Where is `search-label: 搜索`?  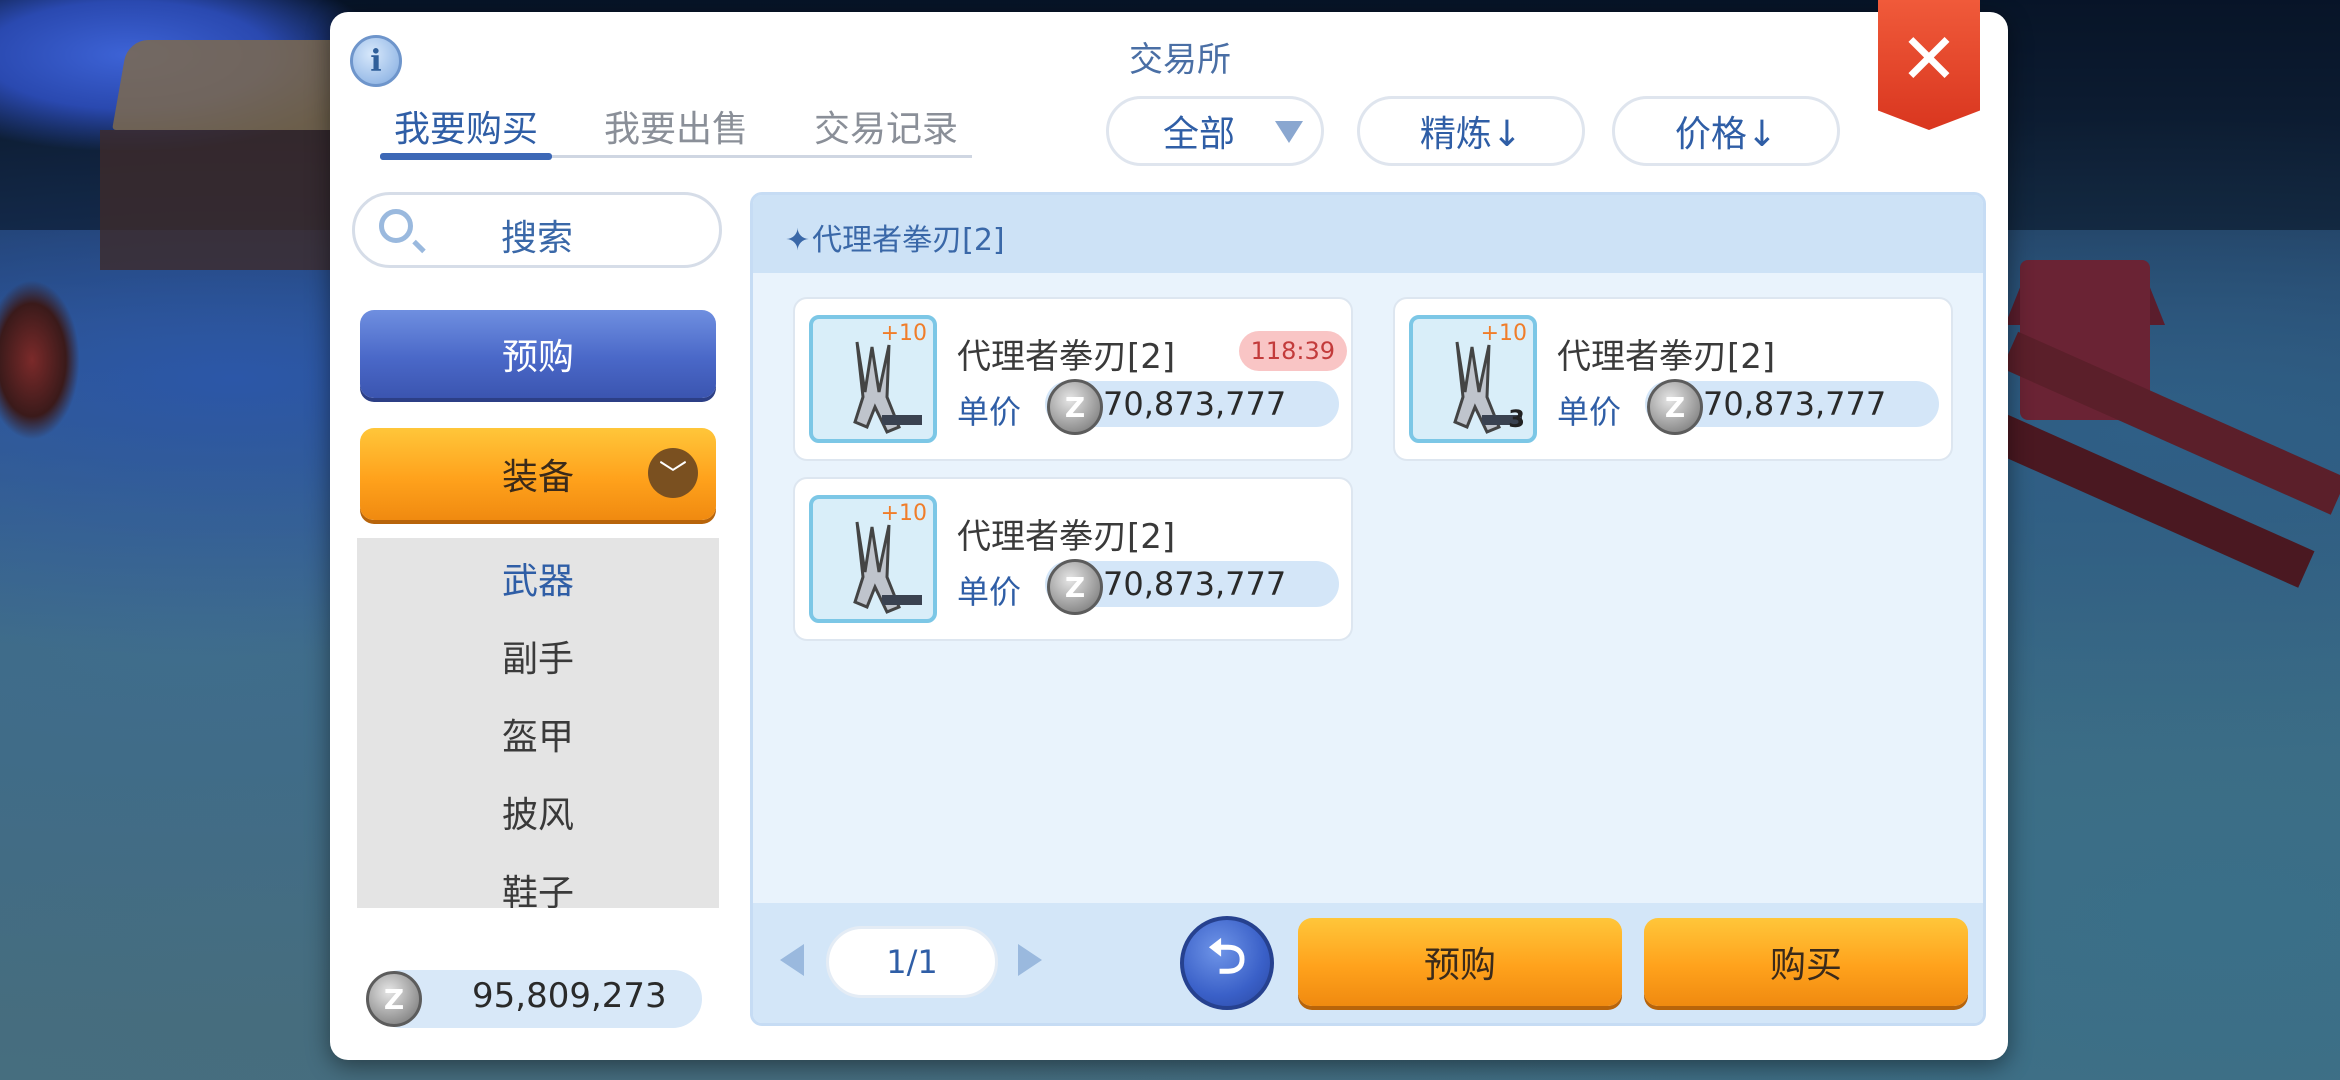 search-label: 搜索 is located at coordinates (536, 238).